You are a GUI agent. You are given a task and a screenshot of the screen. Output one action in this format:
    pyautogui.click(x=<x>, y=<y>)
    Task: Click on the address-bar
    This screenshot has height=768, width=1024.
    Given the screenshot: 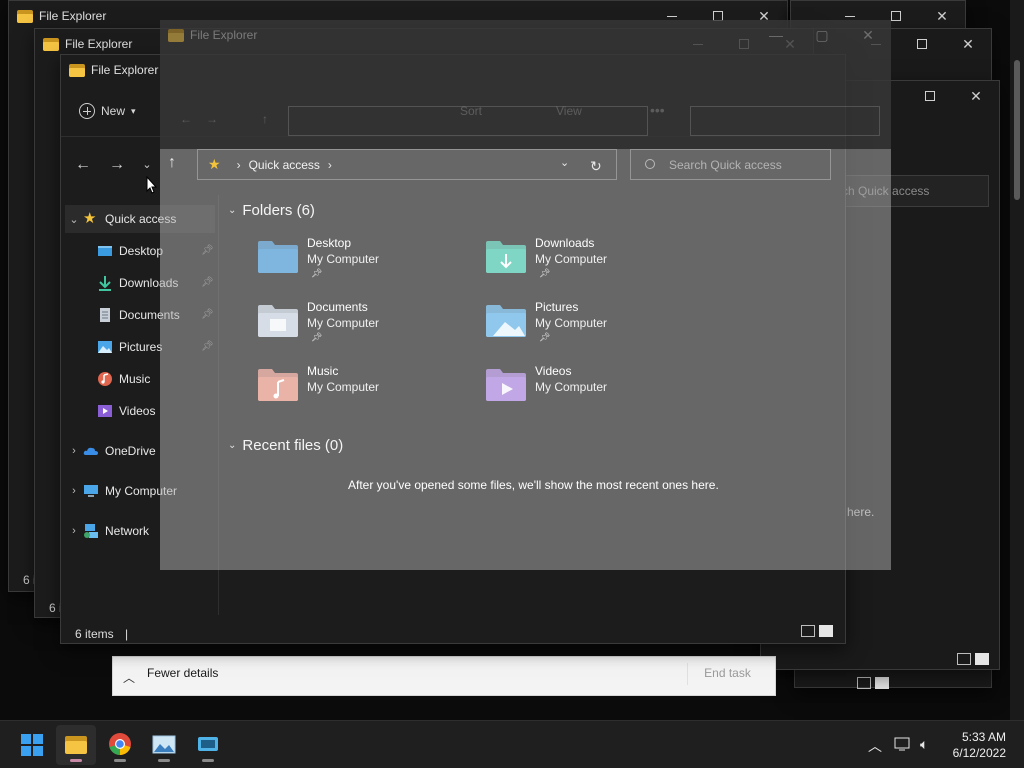 What is the action you would take?
    pyautogui.click(x=468, y=121)
    